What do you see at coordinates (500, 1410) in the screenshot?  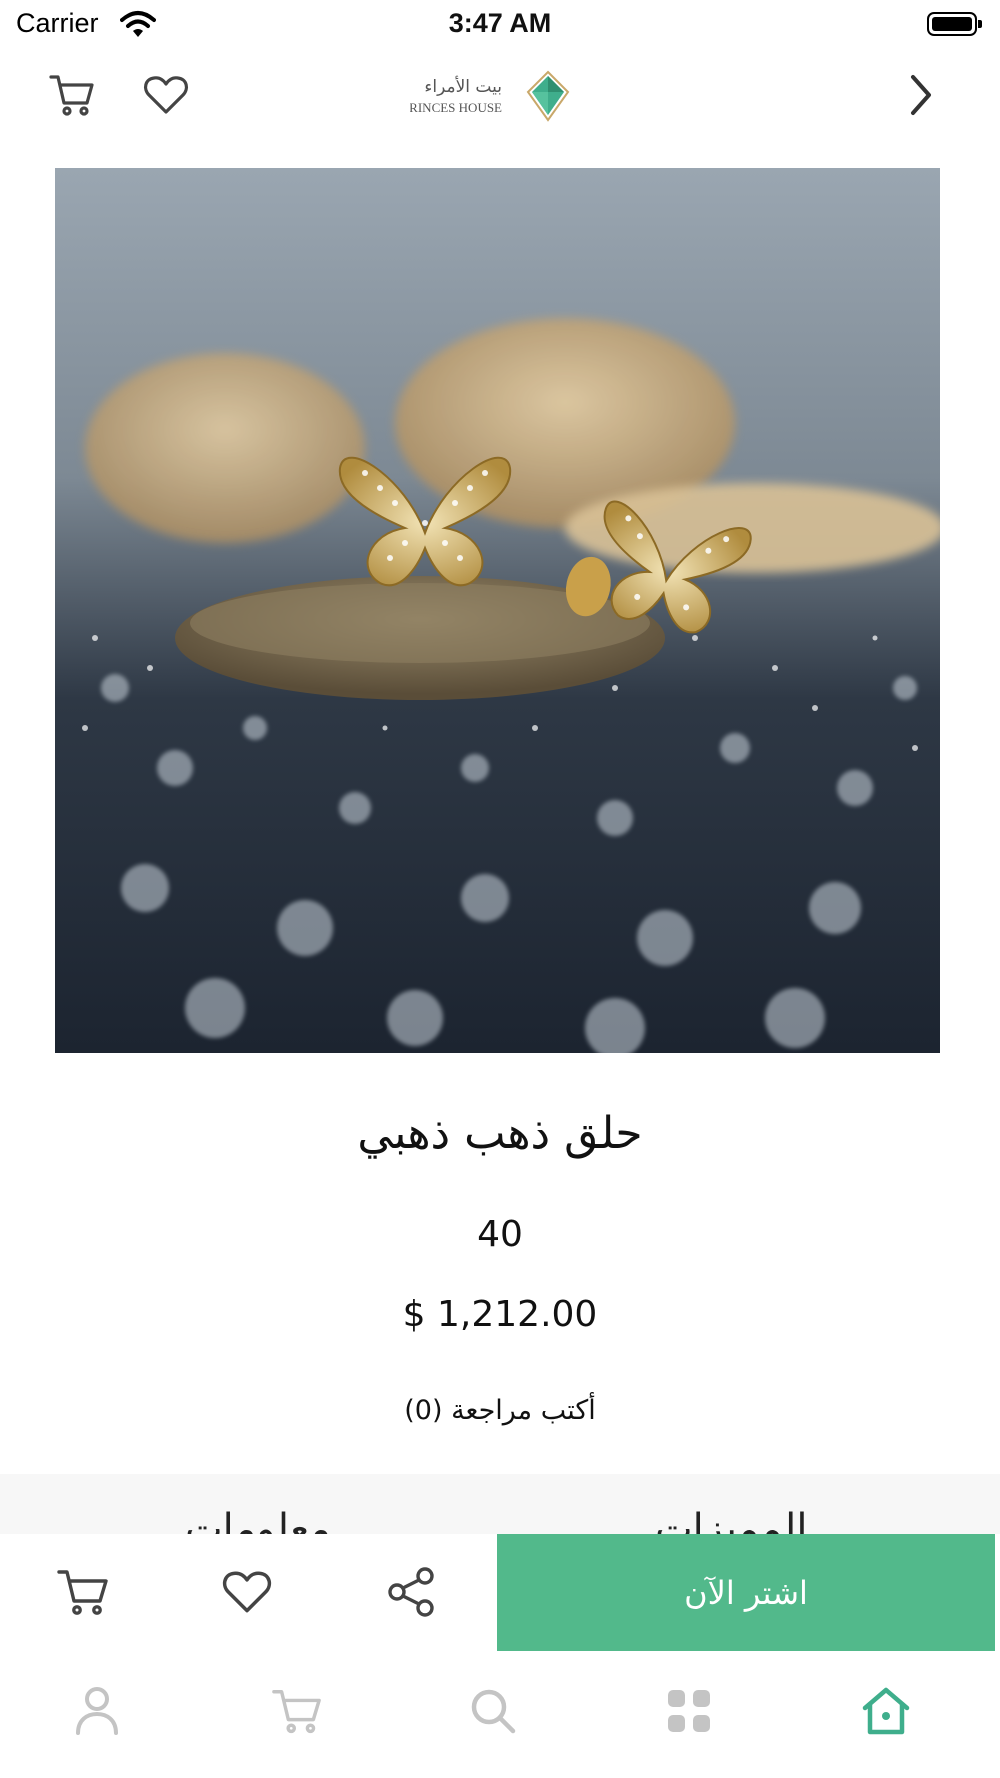 I see `write-review-link: (0) أكتب مراجعة` at bounding box center [500, 1410].